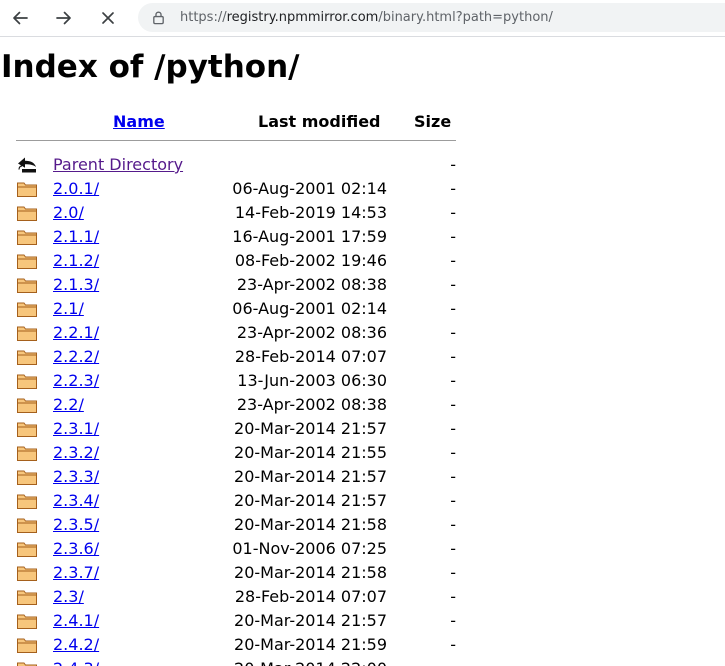 Image resolution: width=725 pixels, height=666 pixels. I want to click on stop-button, so click(108, 18).